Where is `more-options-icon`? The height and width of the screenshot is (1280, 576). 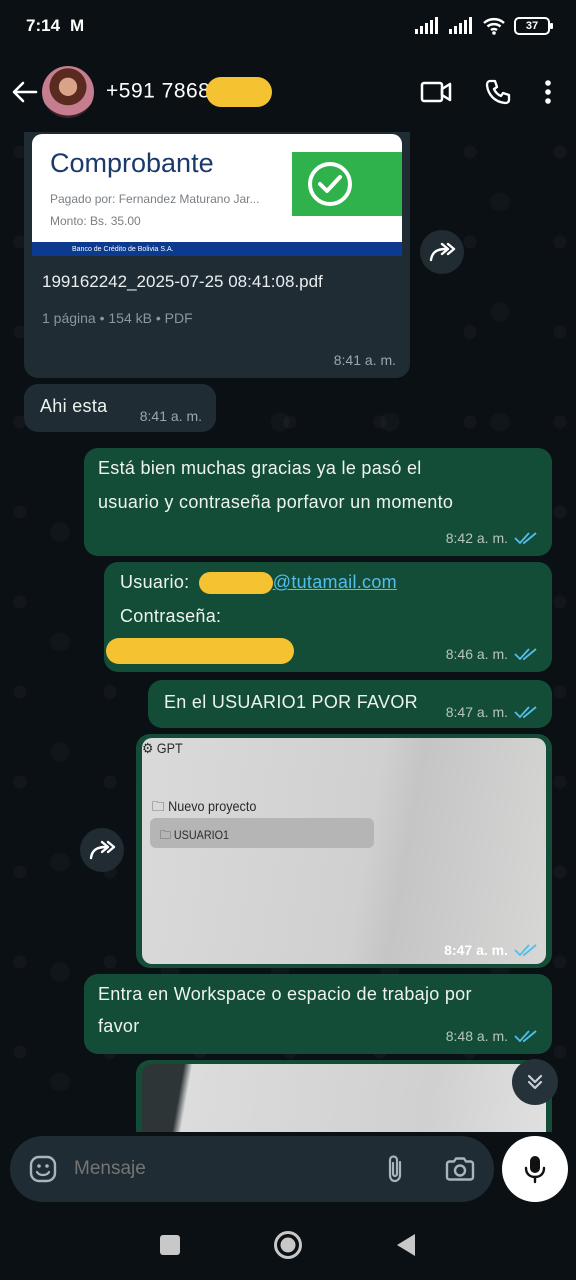
more-options-icon is located at coordinates (548, 92).